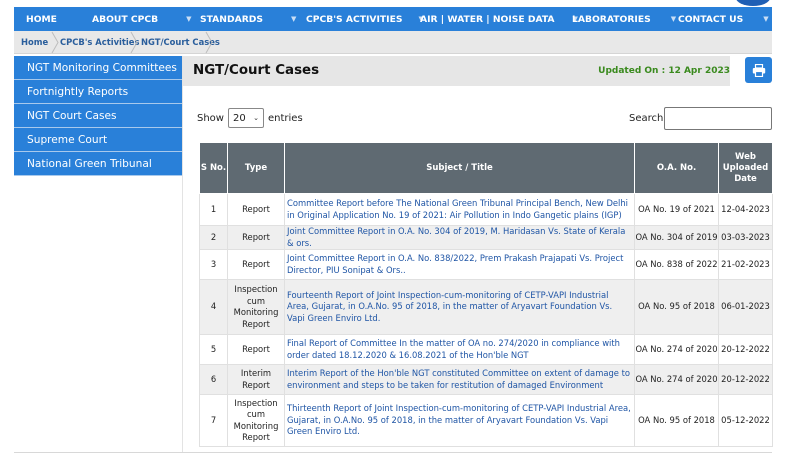  What do you see at coordinates (98, 92) in the screenshot?
I see `sidebar-item-fortnightly-reports: Fortnightly Reports` at bounding box center [98, 92].